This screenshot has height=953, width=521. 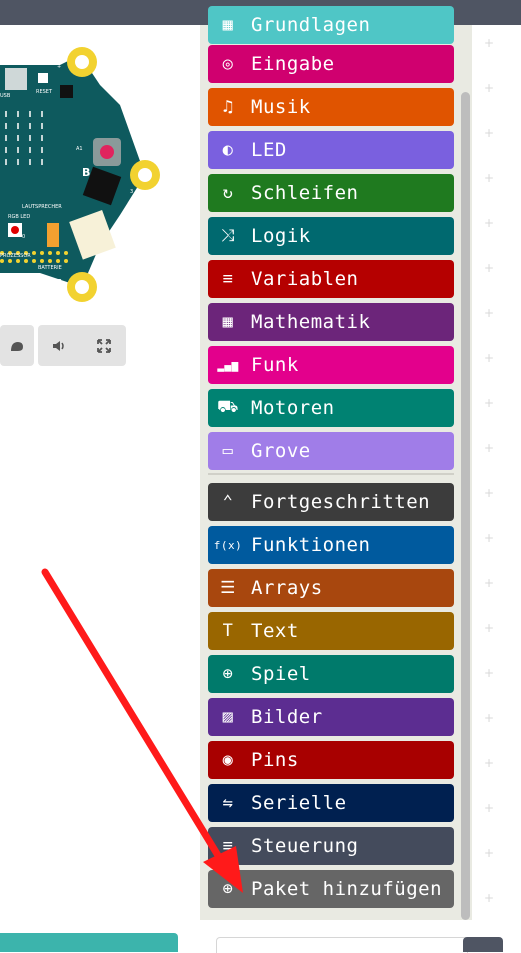 What do you see at coordinates (228, 631) in the screenshot?
I see `text-icon: T` at bounding box center [228, 631].